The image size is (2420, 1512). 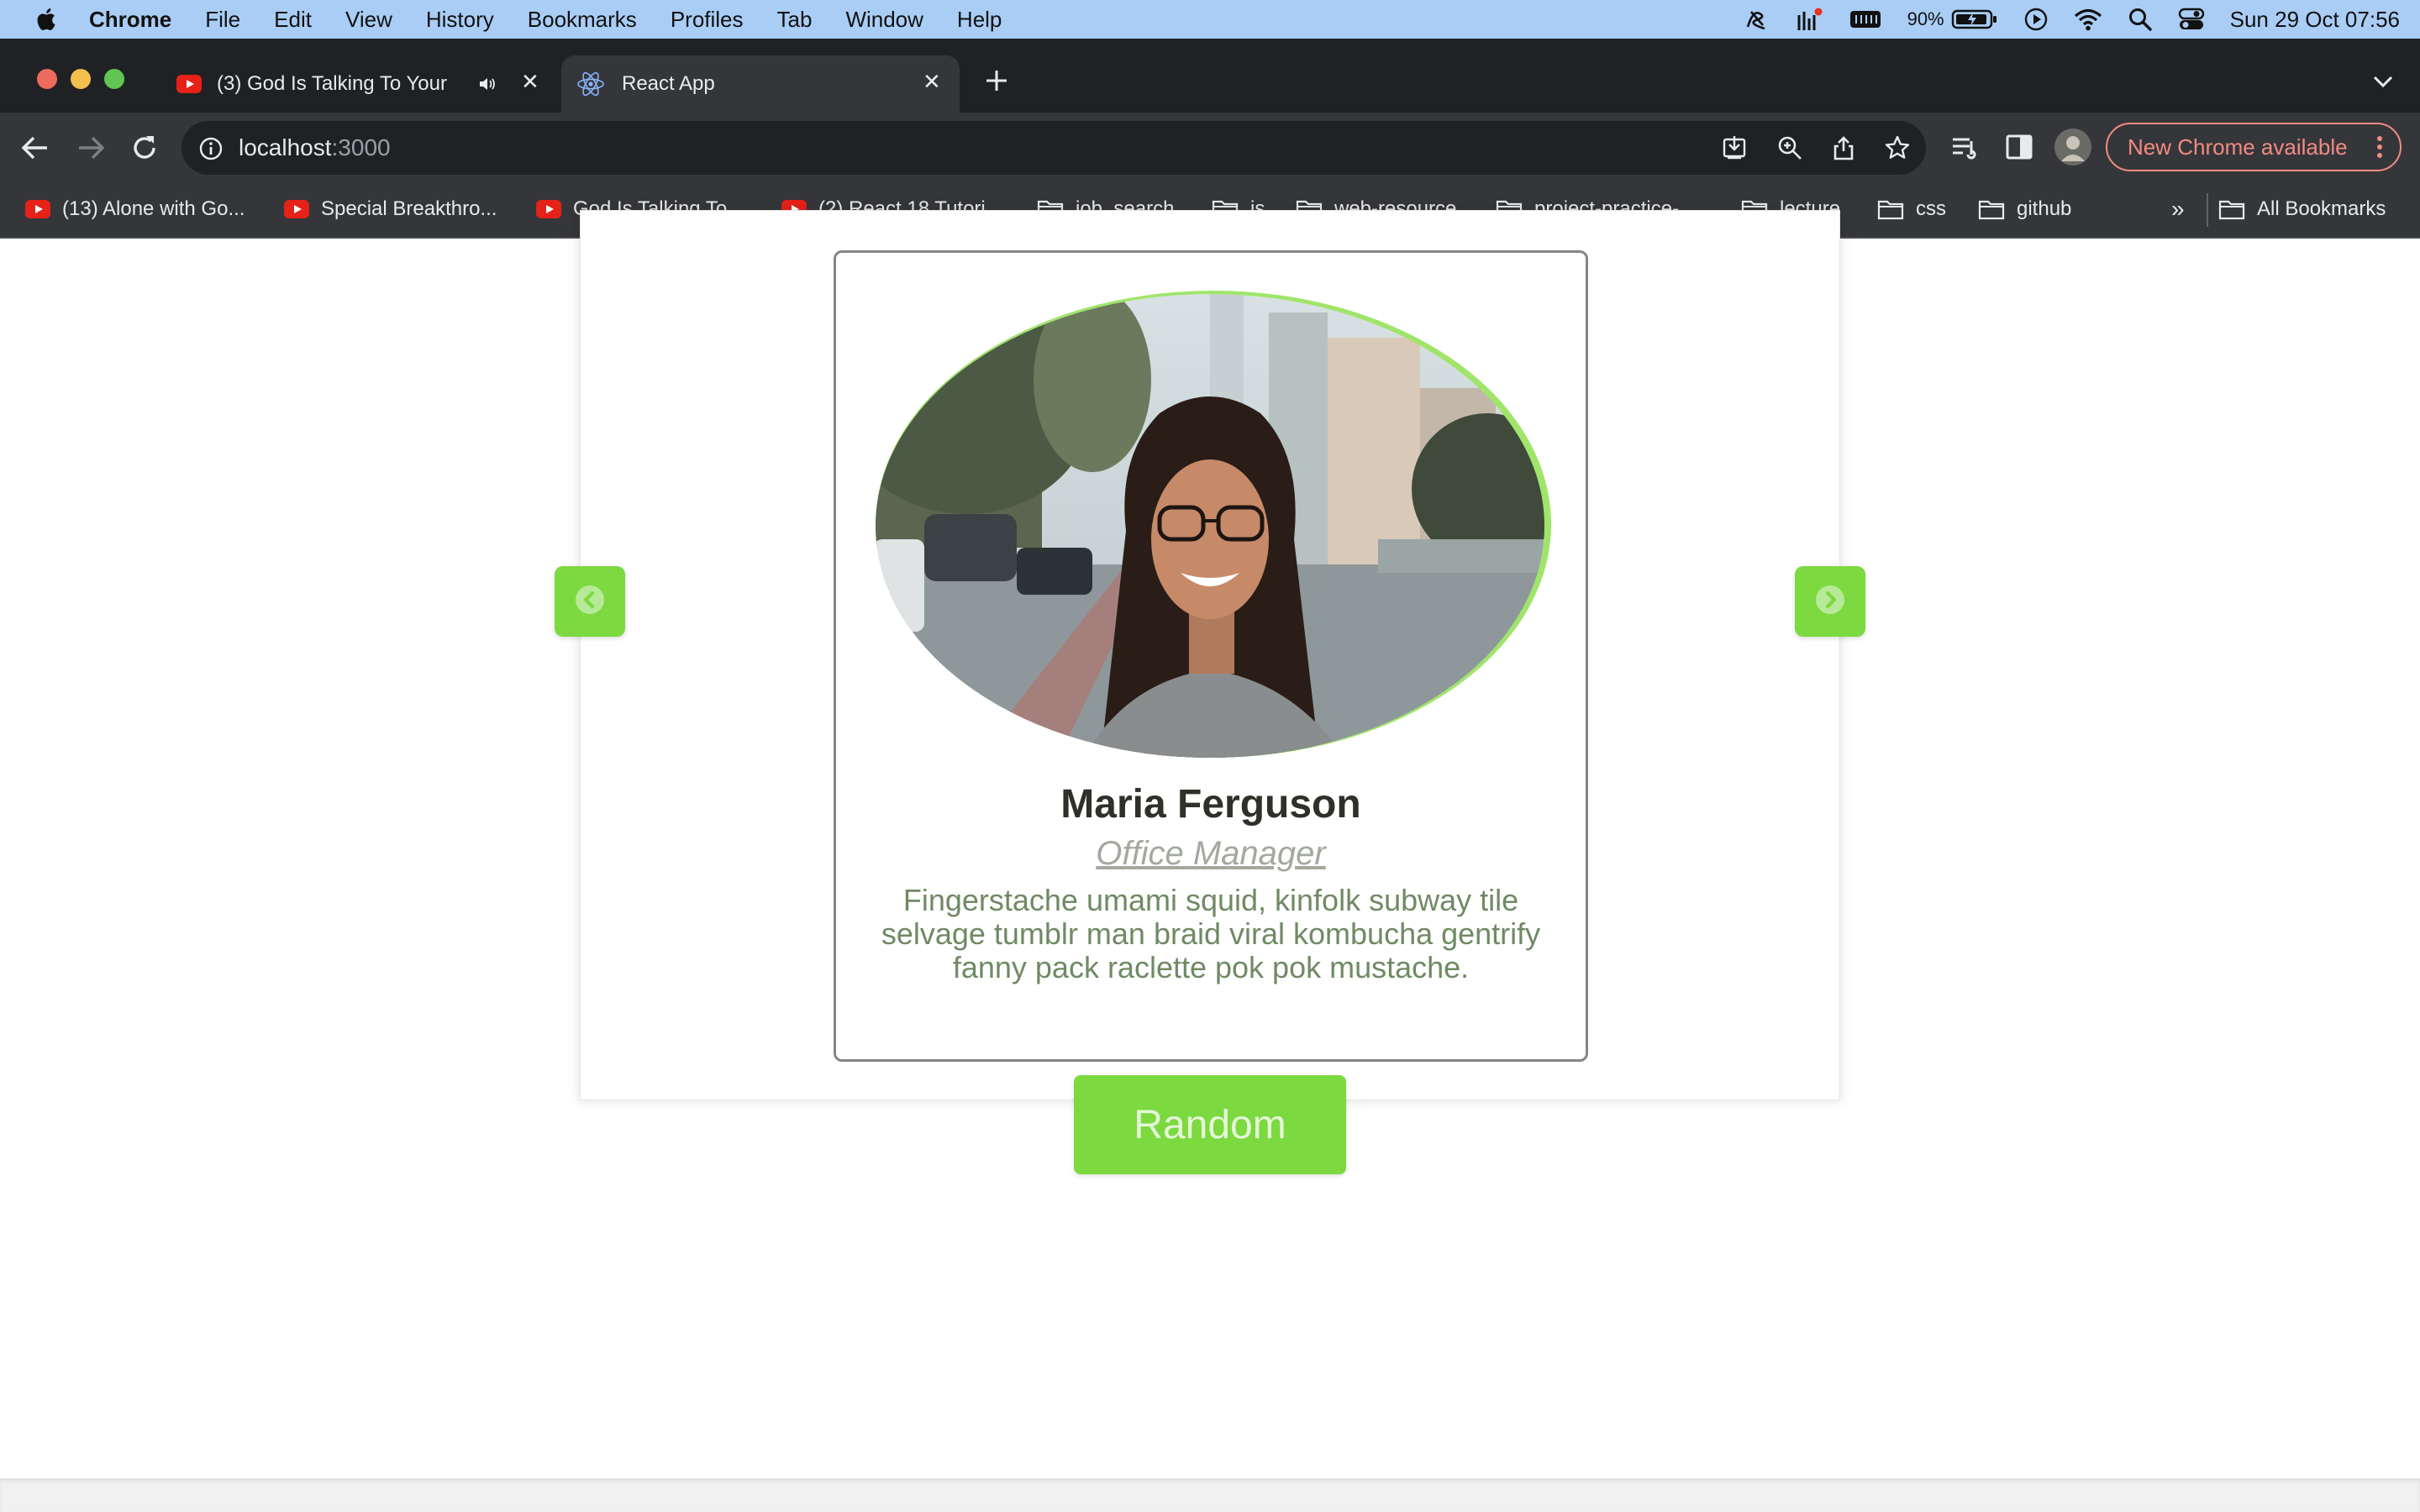 I want to click on script-editor-icon, so click(x=1757, y=19).